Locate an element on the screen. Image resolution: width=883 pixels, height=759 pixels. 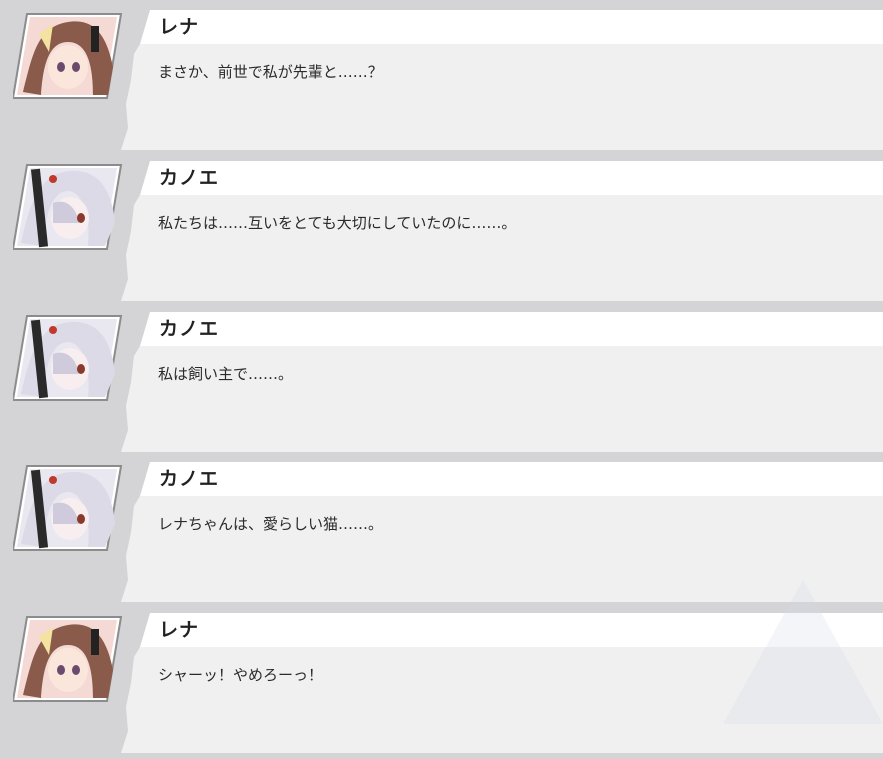
dialogue-text: シャーッ！やめろーっ！ is located at coordinates (241, 675).